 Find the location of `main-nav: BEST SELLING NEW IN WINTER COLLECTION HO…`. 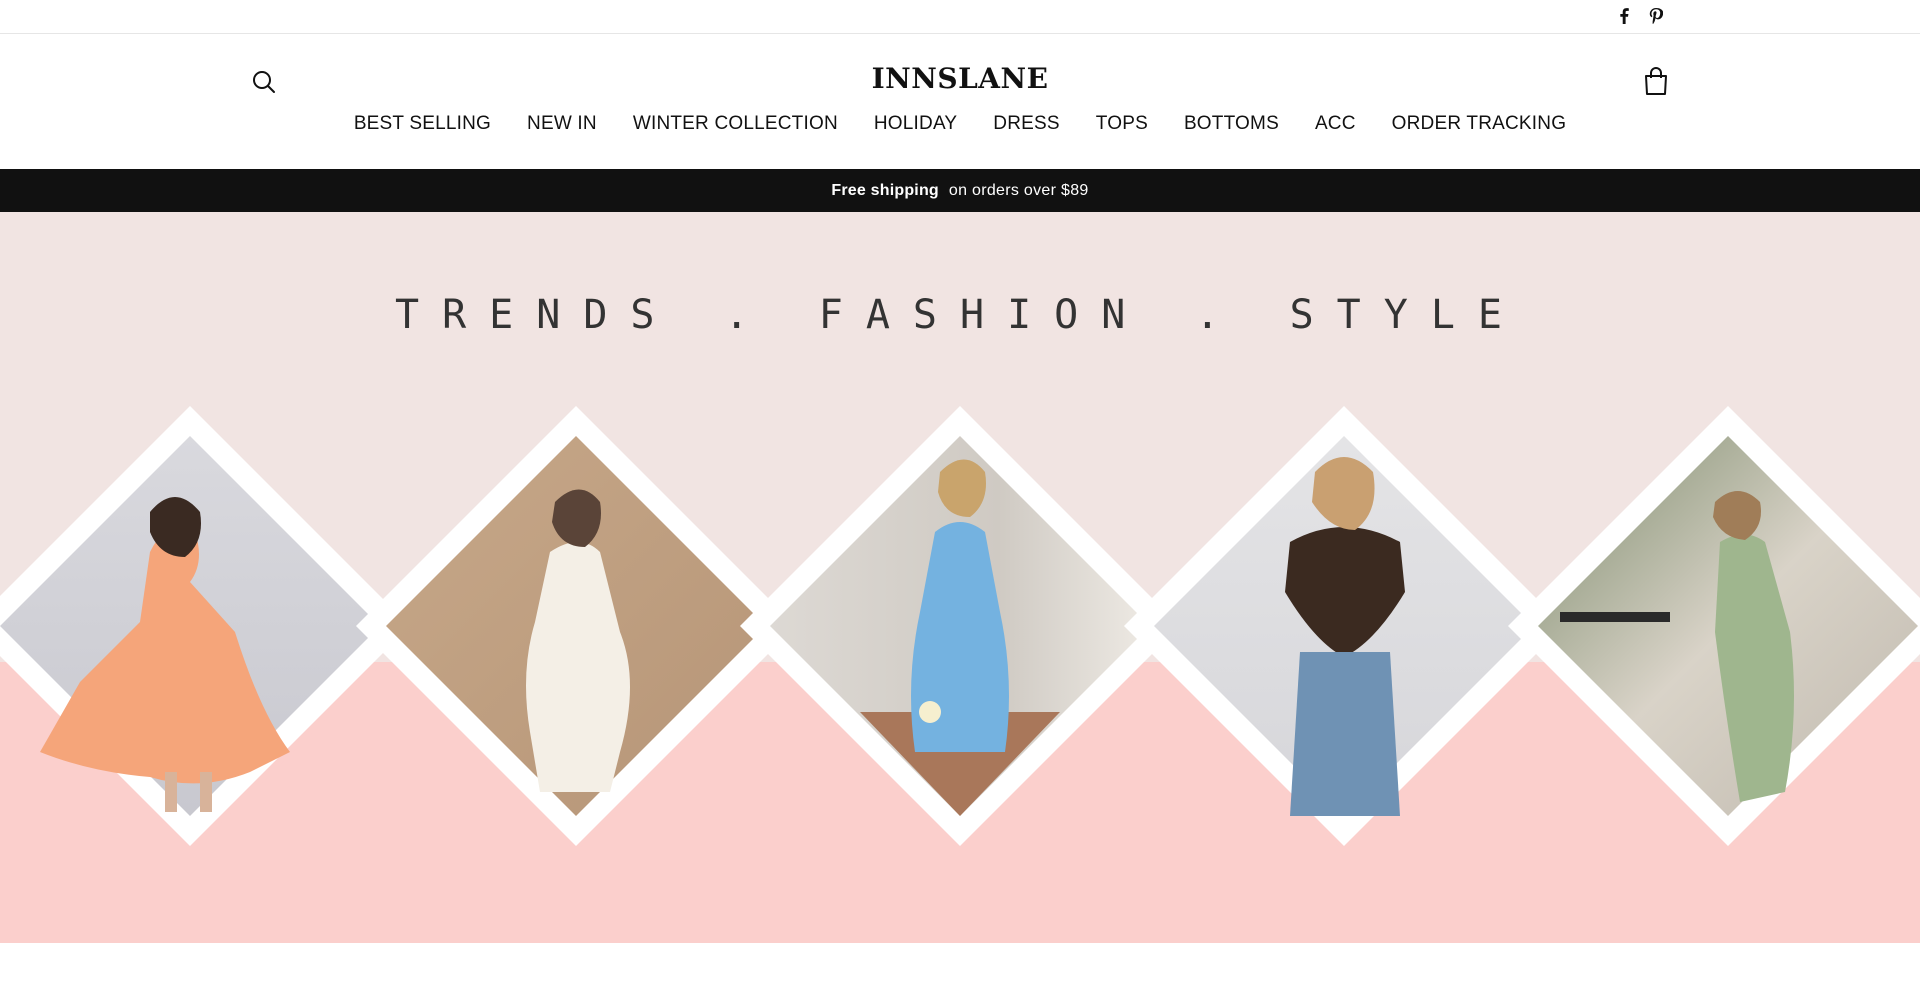

main-nav: BEST SELLING NEW IN WINTER COLLECTION HO… is located at coordinates (960, 124).